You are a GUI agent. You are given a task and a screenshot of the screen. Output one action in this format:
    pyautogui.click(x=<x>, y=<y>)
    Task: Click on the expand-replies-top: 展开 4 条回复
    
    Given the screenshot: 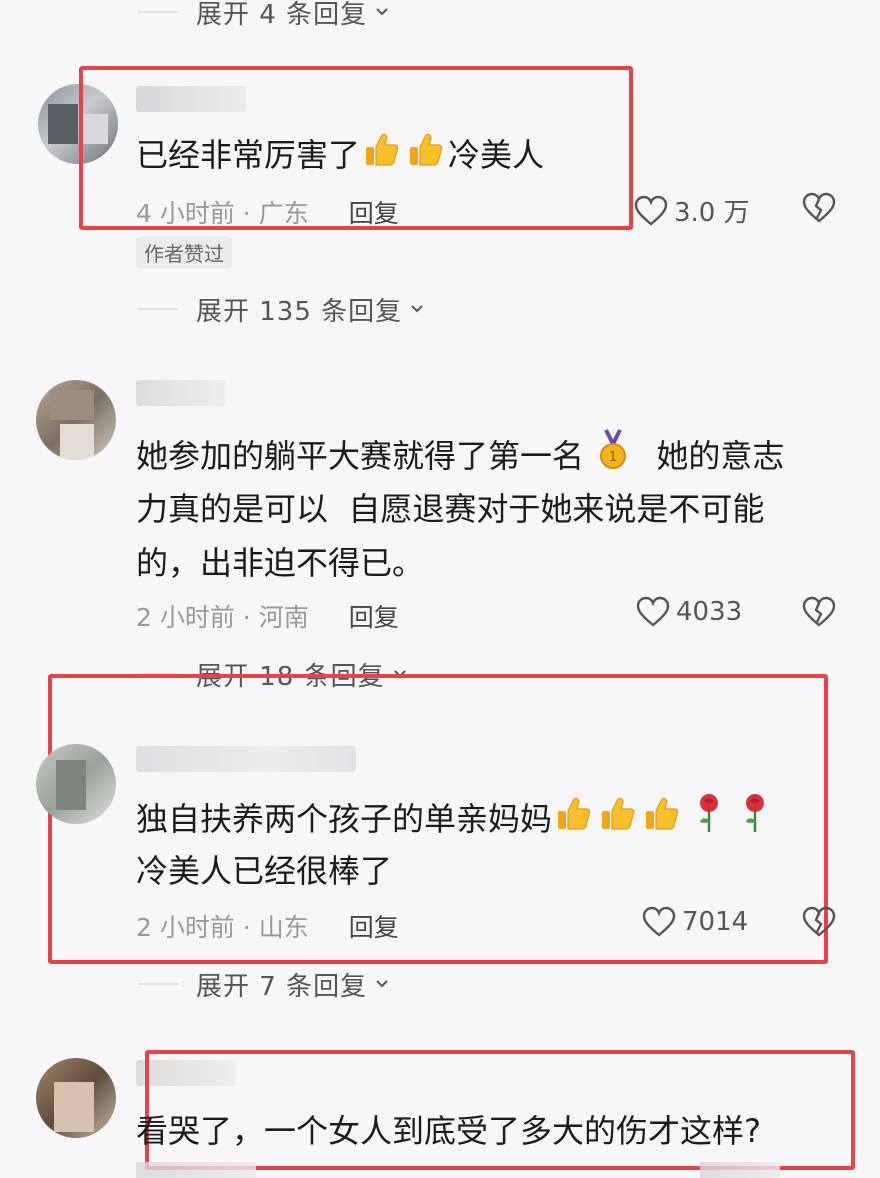 What is the action you would take?
    pyautogui.click(x=263, y=15)
    